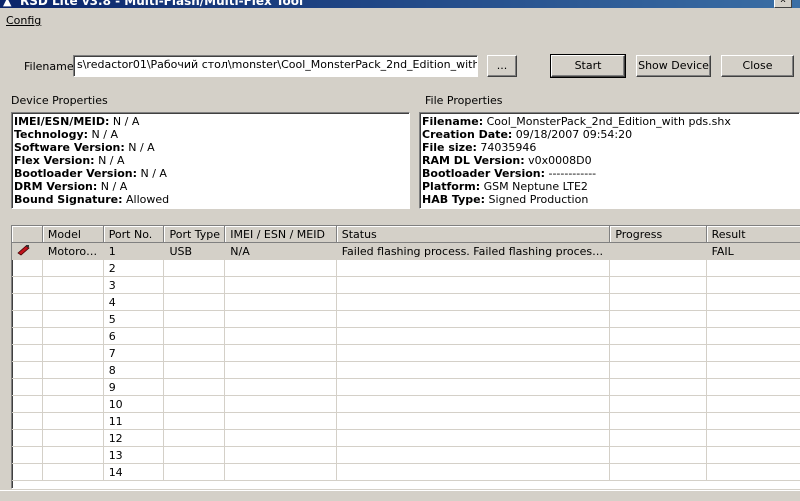 The height and width of the screenshot is (501, 800). What do you see at coordinates (454, 199) in the screenshot?
I see `file-property-key: HAB Type:` at bounding box center [454, 199].